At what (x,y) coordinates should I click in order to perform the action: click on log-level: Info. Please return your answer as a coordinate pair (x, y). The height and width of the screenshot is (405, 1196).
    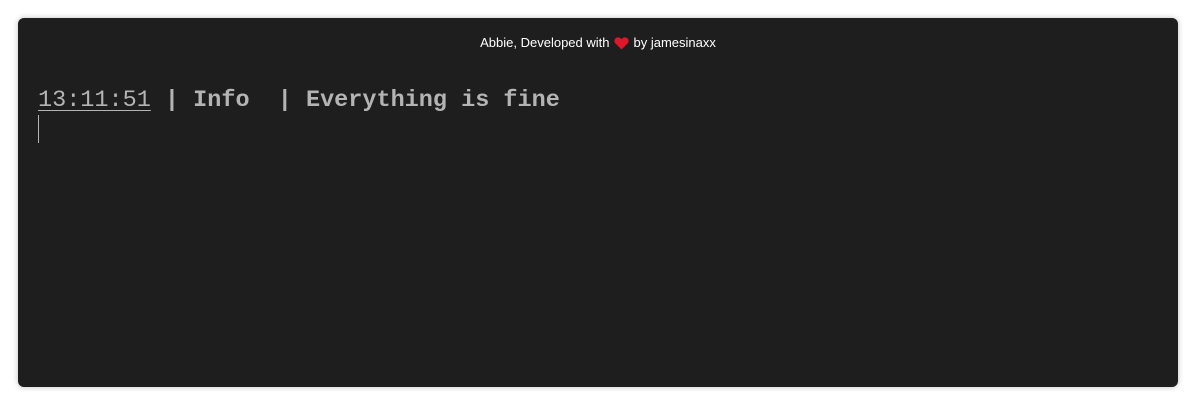
    Looking at the image, I should click on (228, 100).